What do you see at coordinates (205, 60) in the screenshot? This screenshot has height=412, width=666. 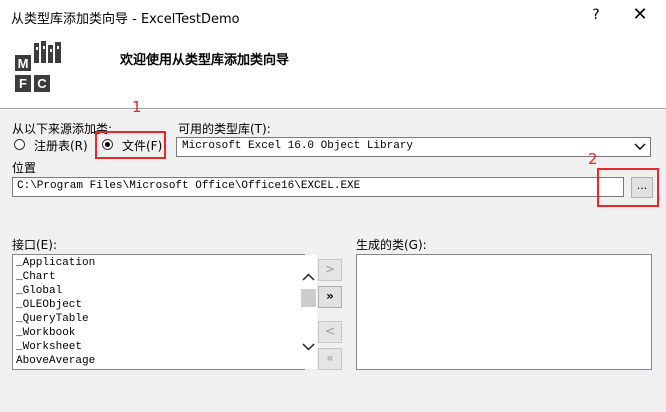 I see `wizard-heading: 欢迎使用从类型库添加类向导` at bounding box center [205, 60].